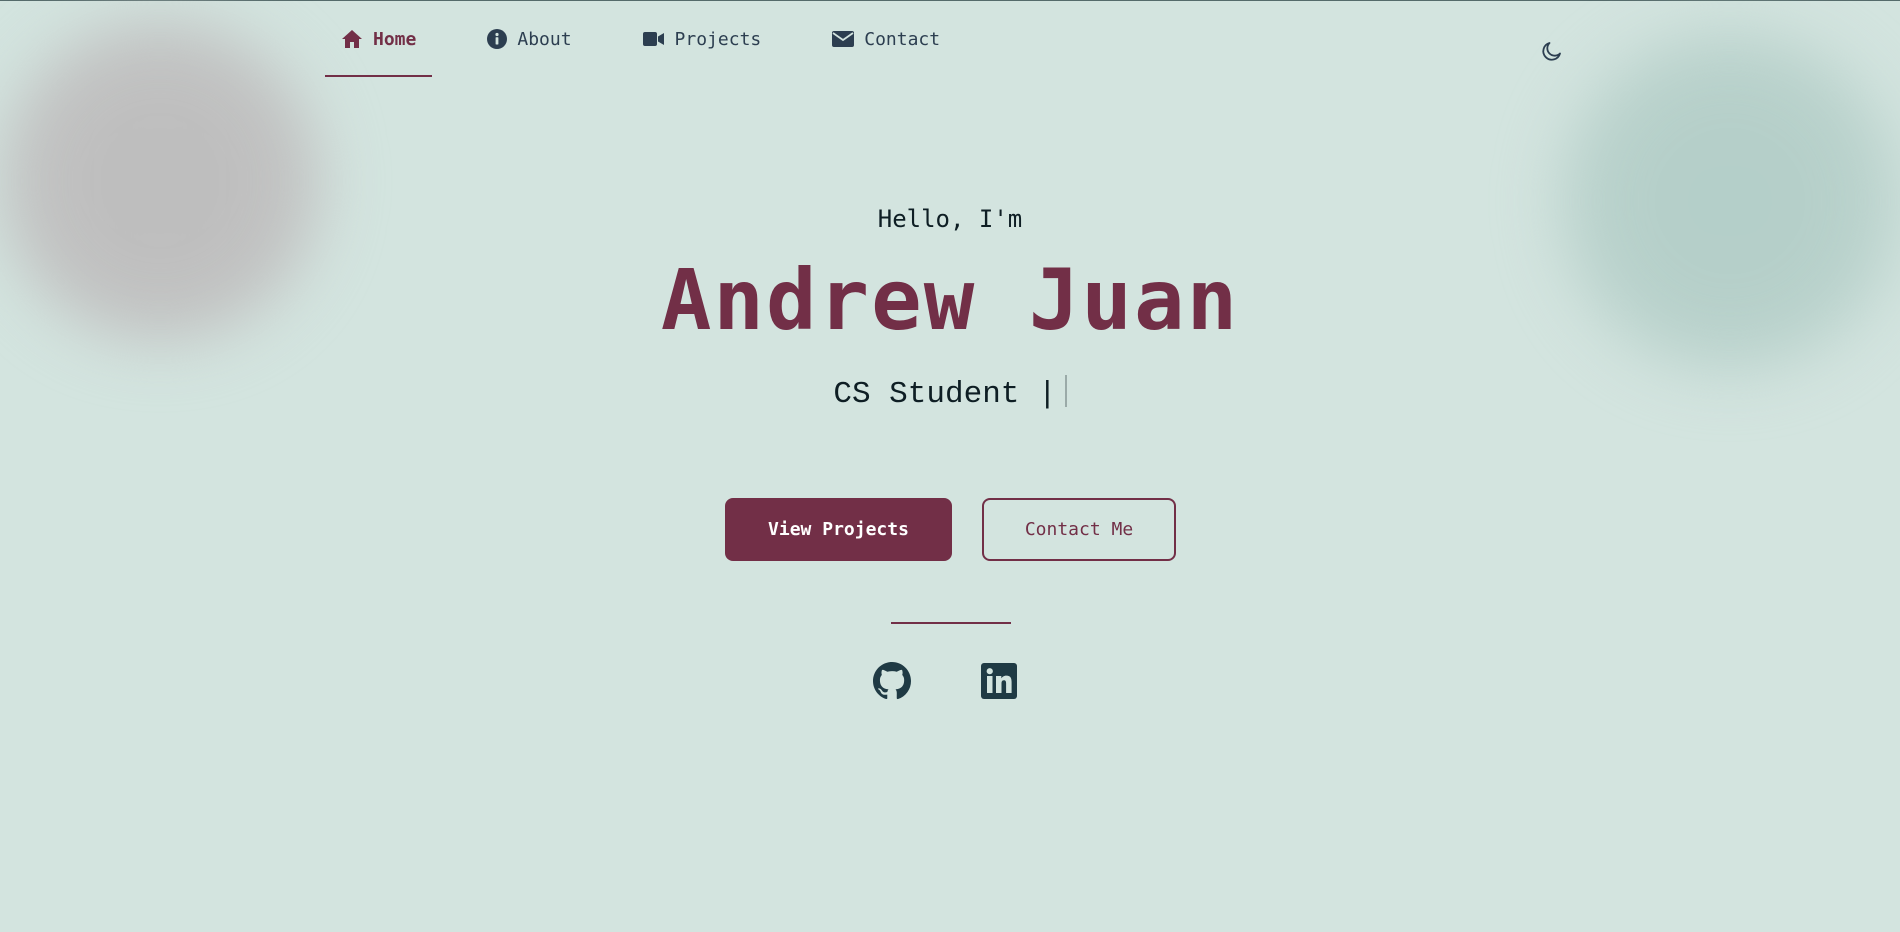  Describe the element at coordinates (951, 623) in the screenshot. I see `section-divider` at that location.